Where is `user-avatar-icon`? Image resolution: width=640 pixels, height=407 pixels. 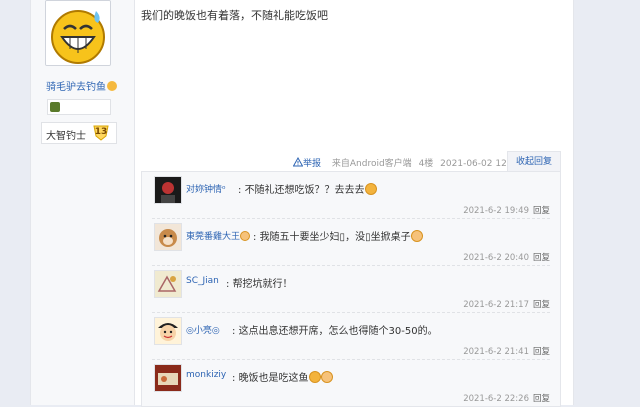
user-avatar-icon is located at coordinates (168, 190).